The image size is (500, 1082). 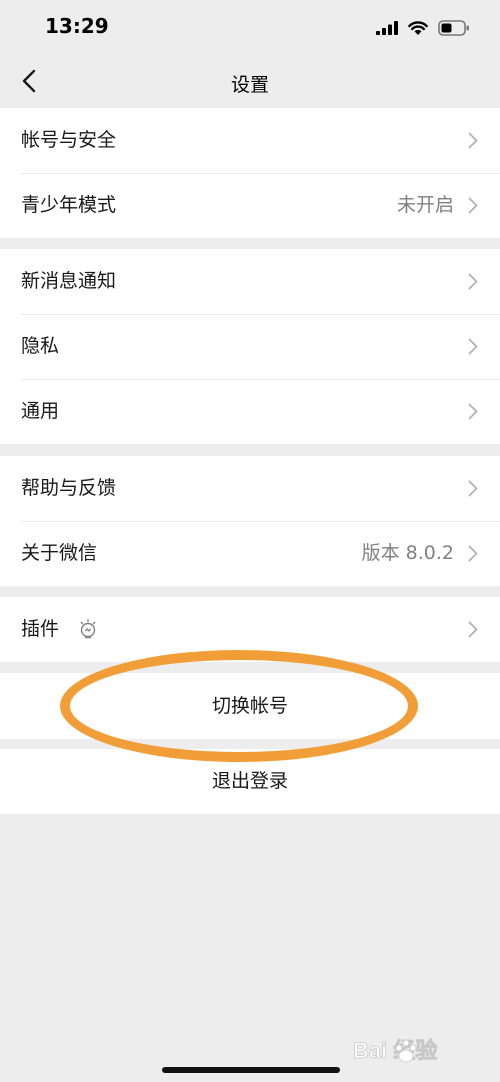 I want to click on settings-item-label: 关于微信, so click(x=59, y=553).